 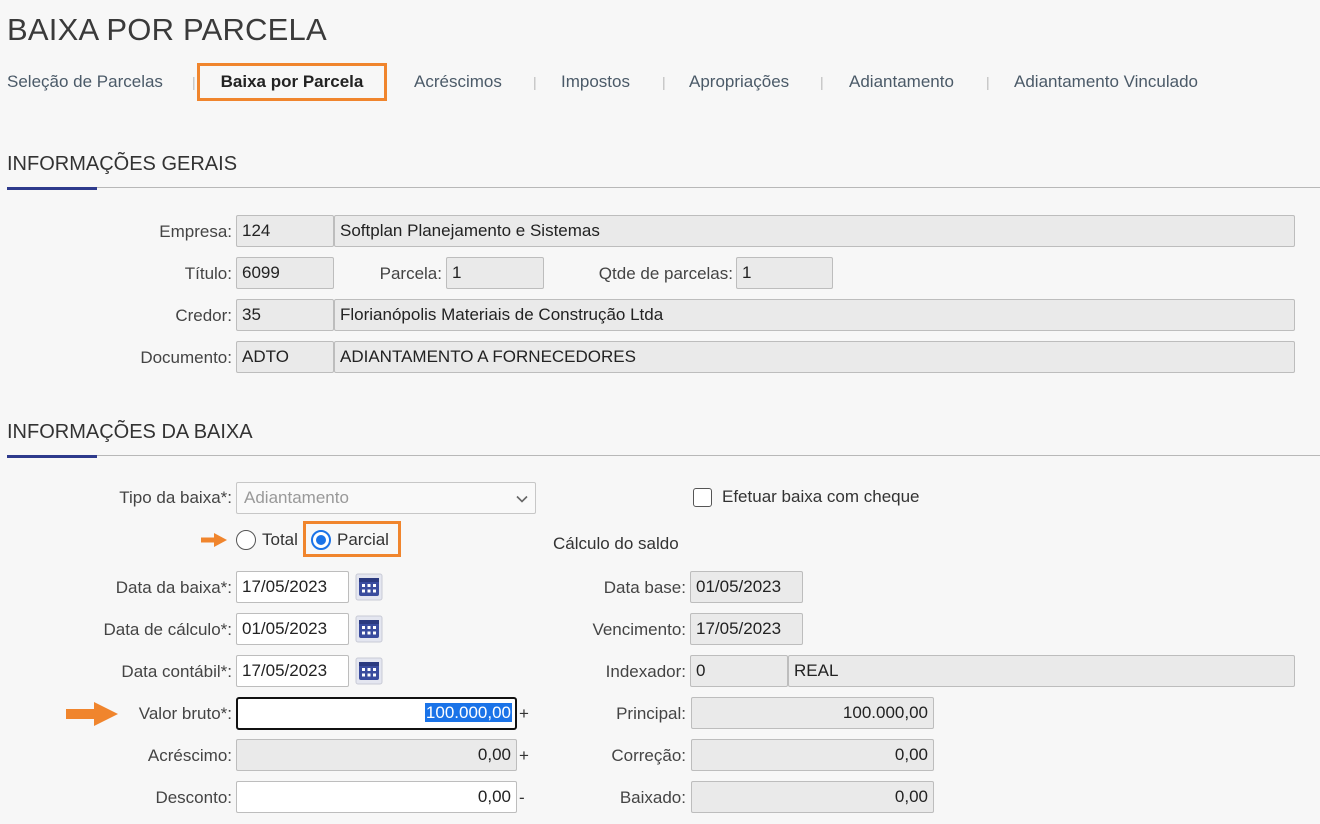 I want to click on tab-impostos: Impostos, so click(x=595, y=82).